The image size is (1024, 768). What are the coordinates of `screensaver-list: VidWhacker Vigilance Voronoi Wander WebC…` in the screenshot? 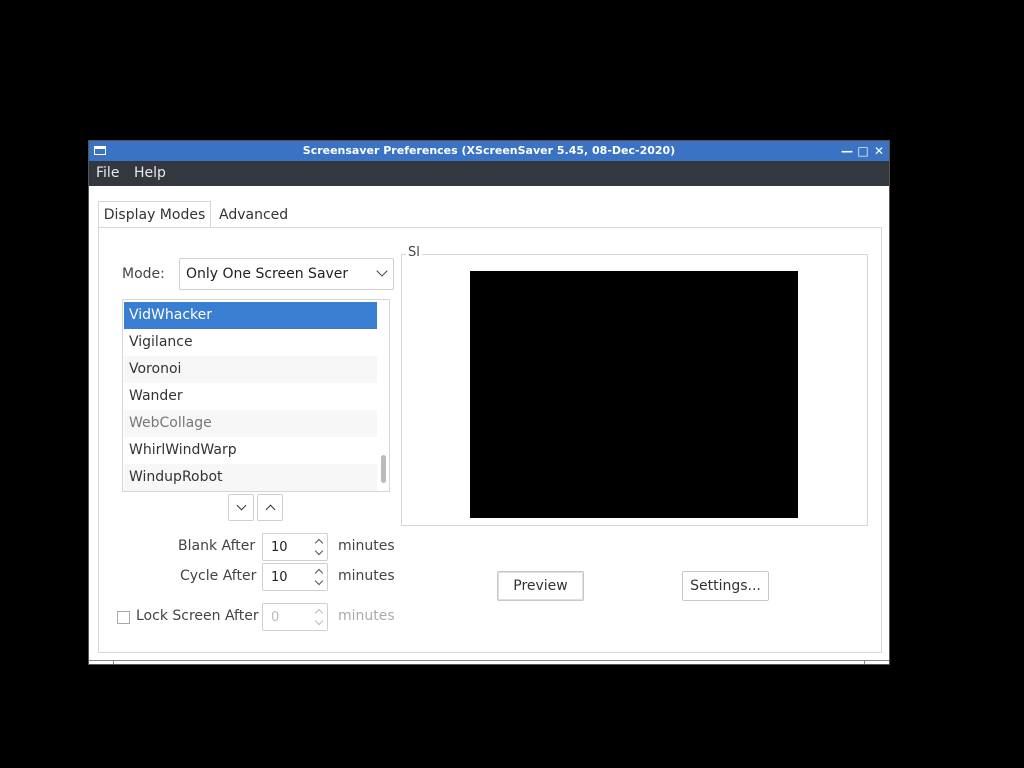 It's located at (256, 395).